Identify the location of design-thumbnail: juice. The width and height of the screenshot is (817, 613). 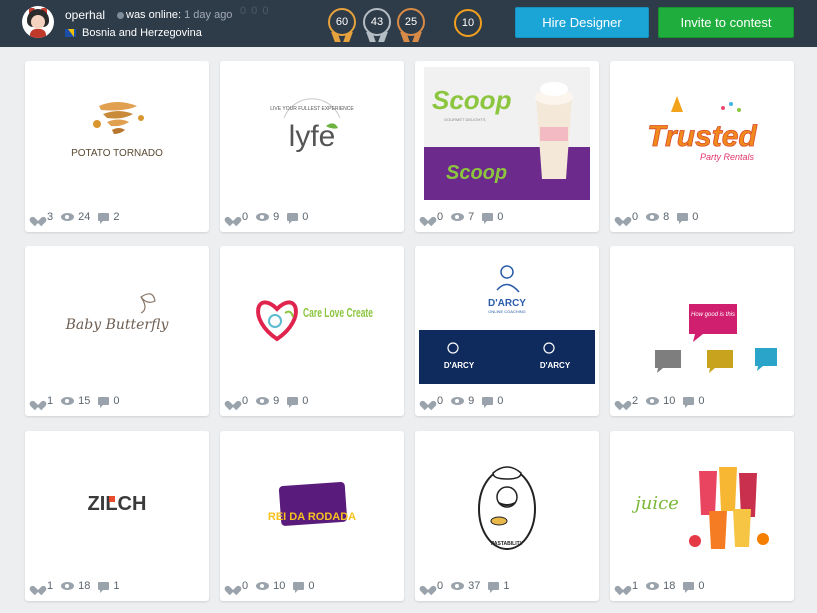
(702, 503).